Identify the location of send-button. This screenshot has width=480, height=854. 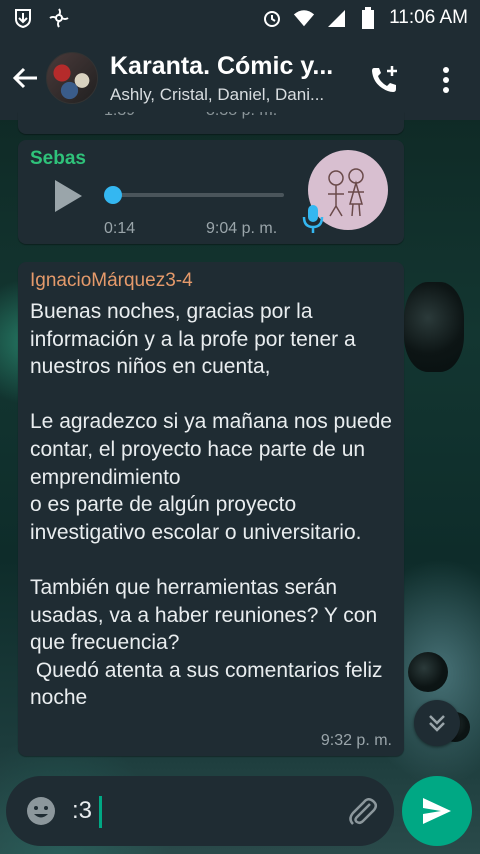
(437, 811).